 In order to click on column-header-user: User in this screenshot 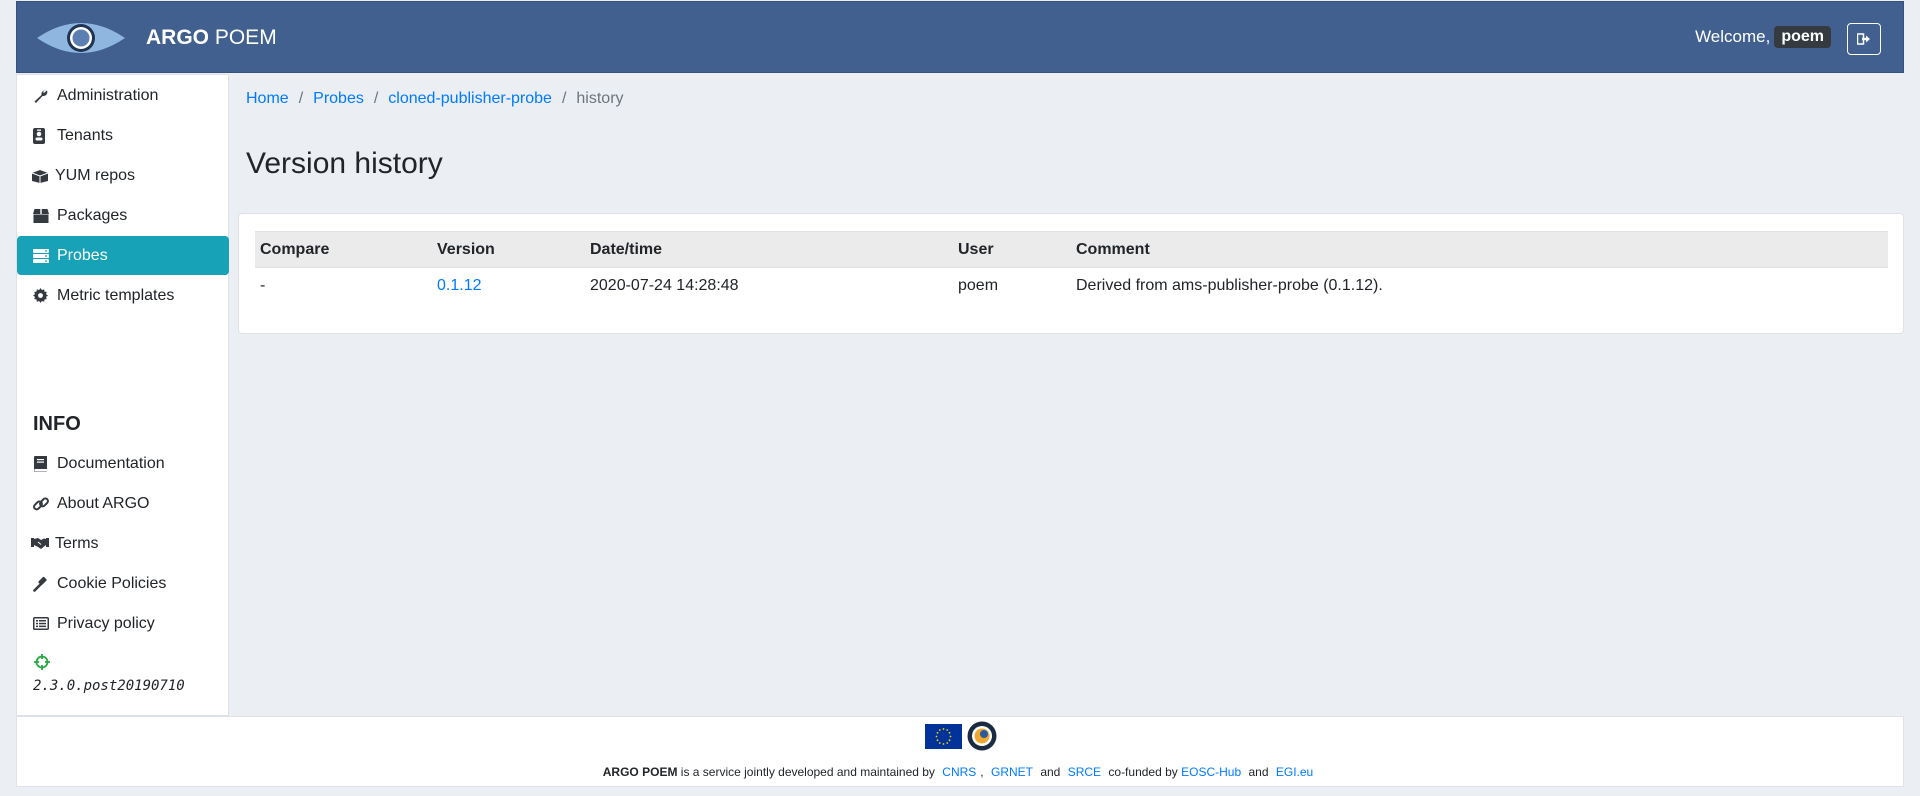, I will do `click(1012, 249)`.